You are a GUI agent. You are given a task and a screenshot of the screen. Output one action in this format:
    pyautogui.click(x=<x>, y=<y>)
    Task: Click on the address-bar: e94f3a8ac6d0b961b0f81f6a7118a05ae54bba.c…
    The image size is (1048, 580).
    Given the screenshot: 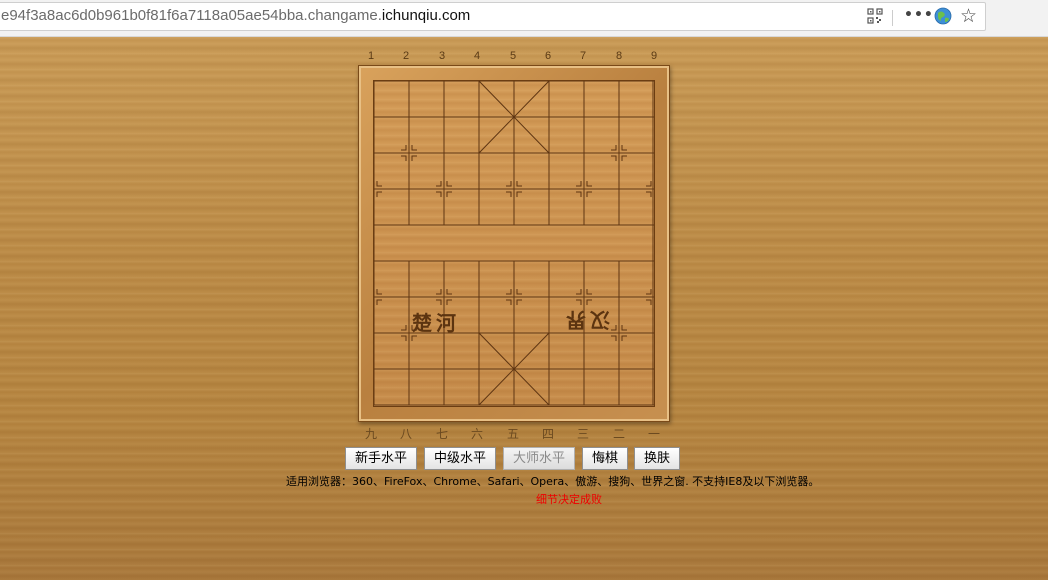 What is the action you would take?
    pyautogui.click(x=493, y=16)
    